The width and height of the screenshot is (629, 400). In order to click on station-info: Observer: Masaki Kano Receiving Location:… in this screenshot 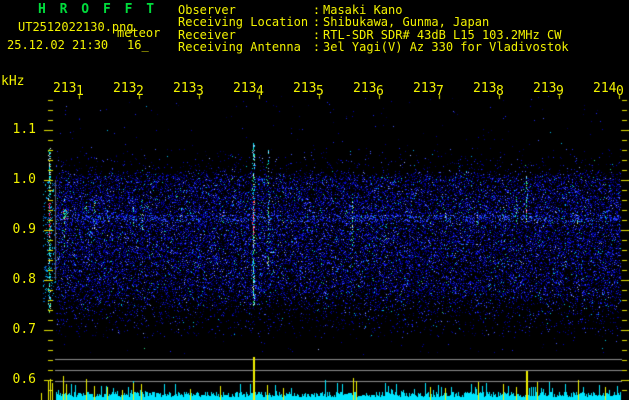, I will do `click(373, 29)`.